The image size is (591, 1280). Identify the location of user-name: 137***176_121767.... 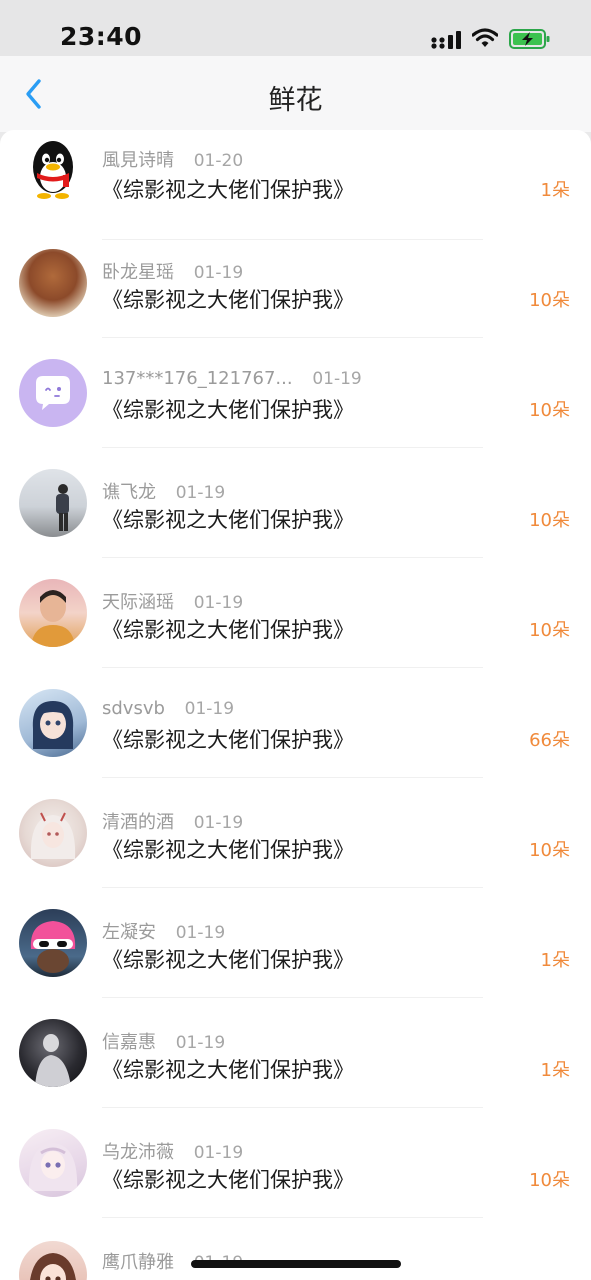
(197, 378).